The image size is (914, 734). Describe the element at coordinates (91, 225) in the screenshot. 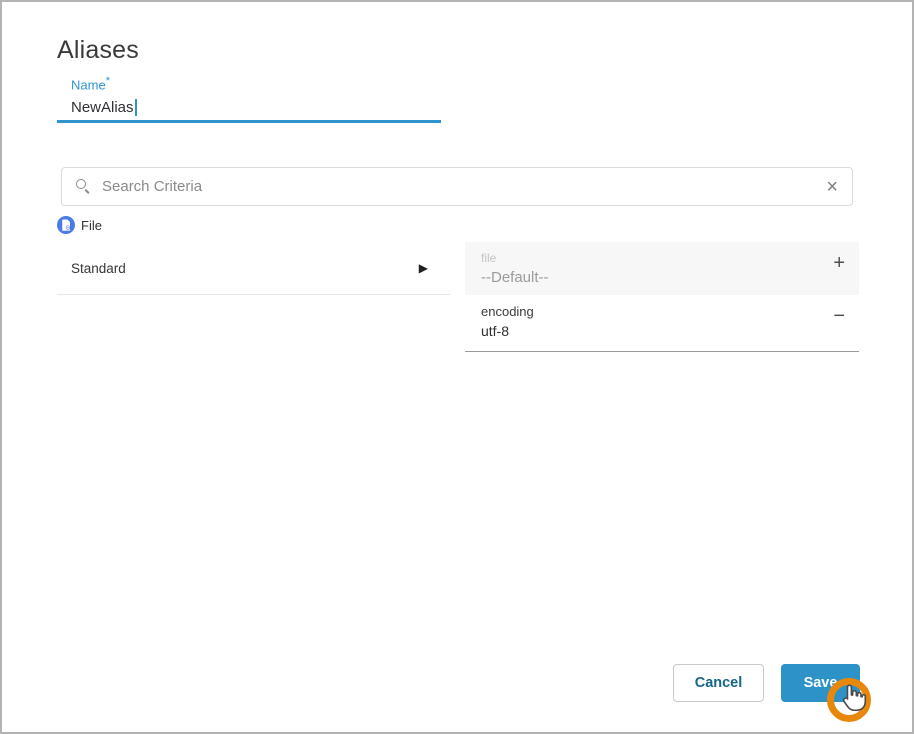

I see `criteria-type-label: File` at that location.